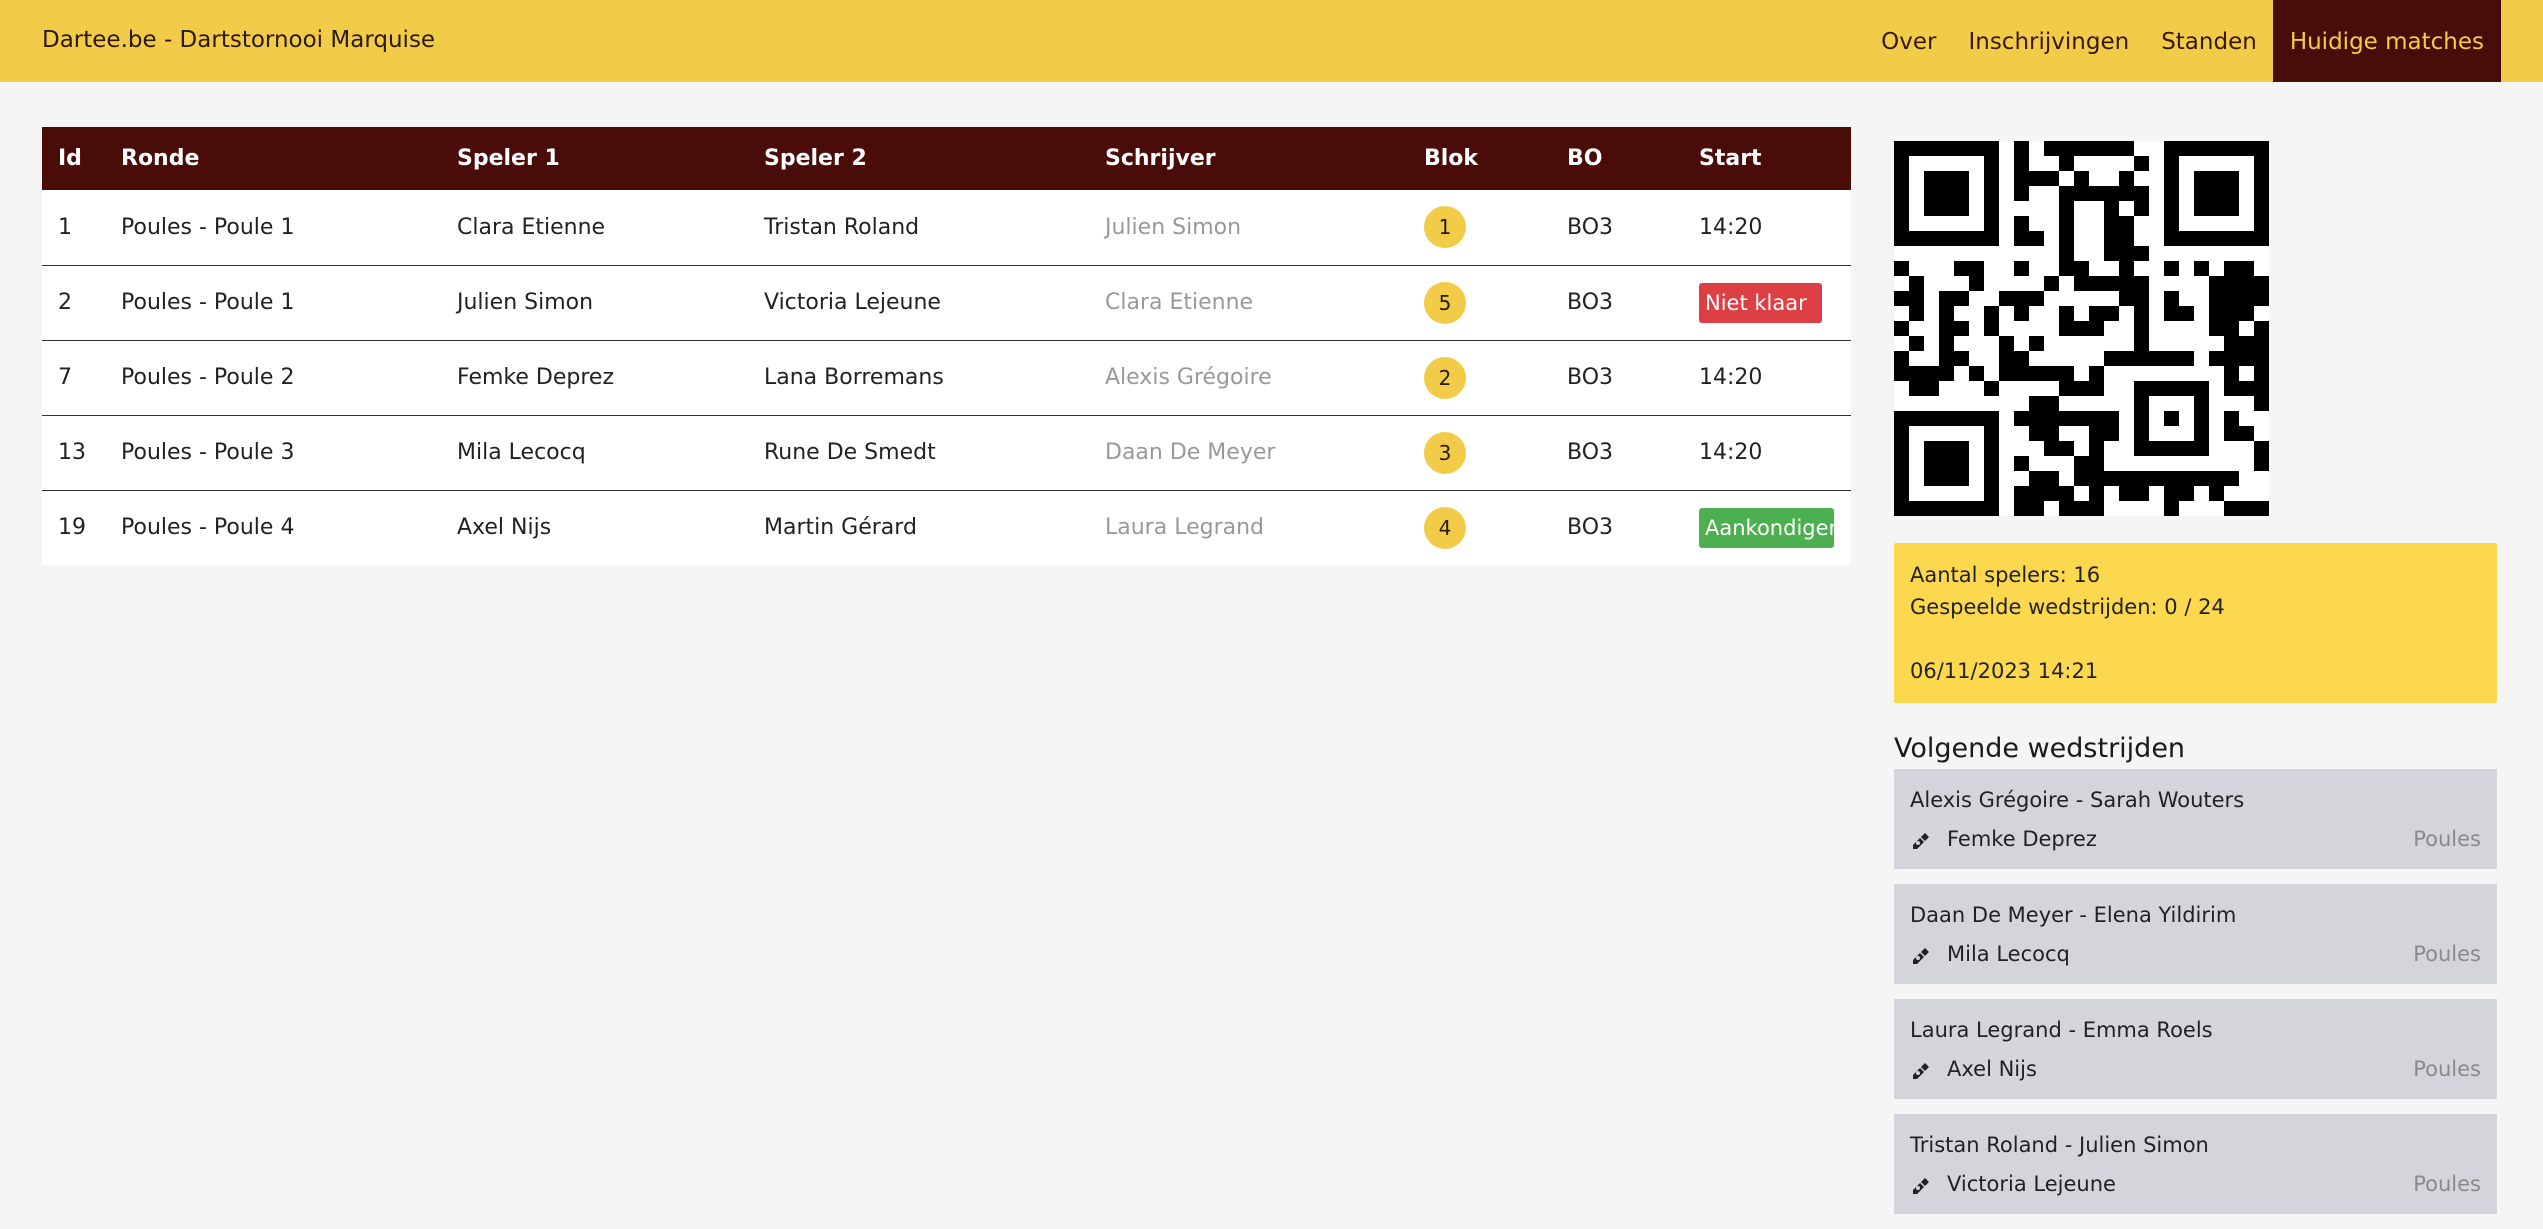  What do you see at coordinates (2031, 1184) in the screenshot?
I see `next-match-writer: Victoria Lejeune` at bounding box center [2031, 1184].